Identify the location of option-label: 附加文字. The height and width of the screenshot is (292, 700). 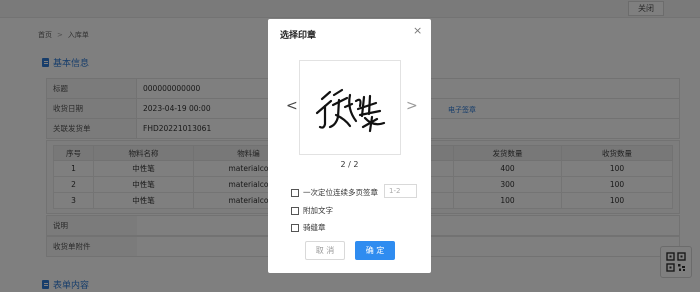
(318, 210).